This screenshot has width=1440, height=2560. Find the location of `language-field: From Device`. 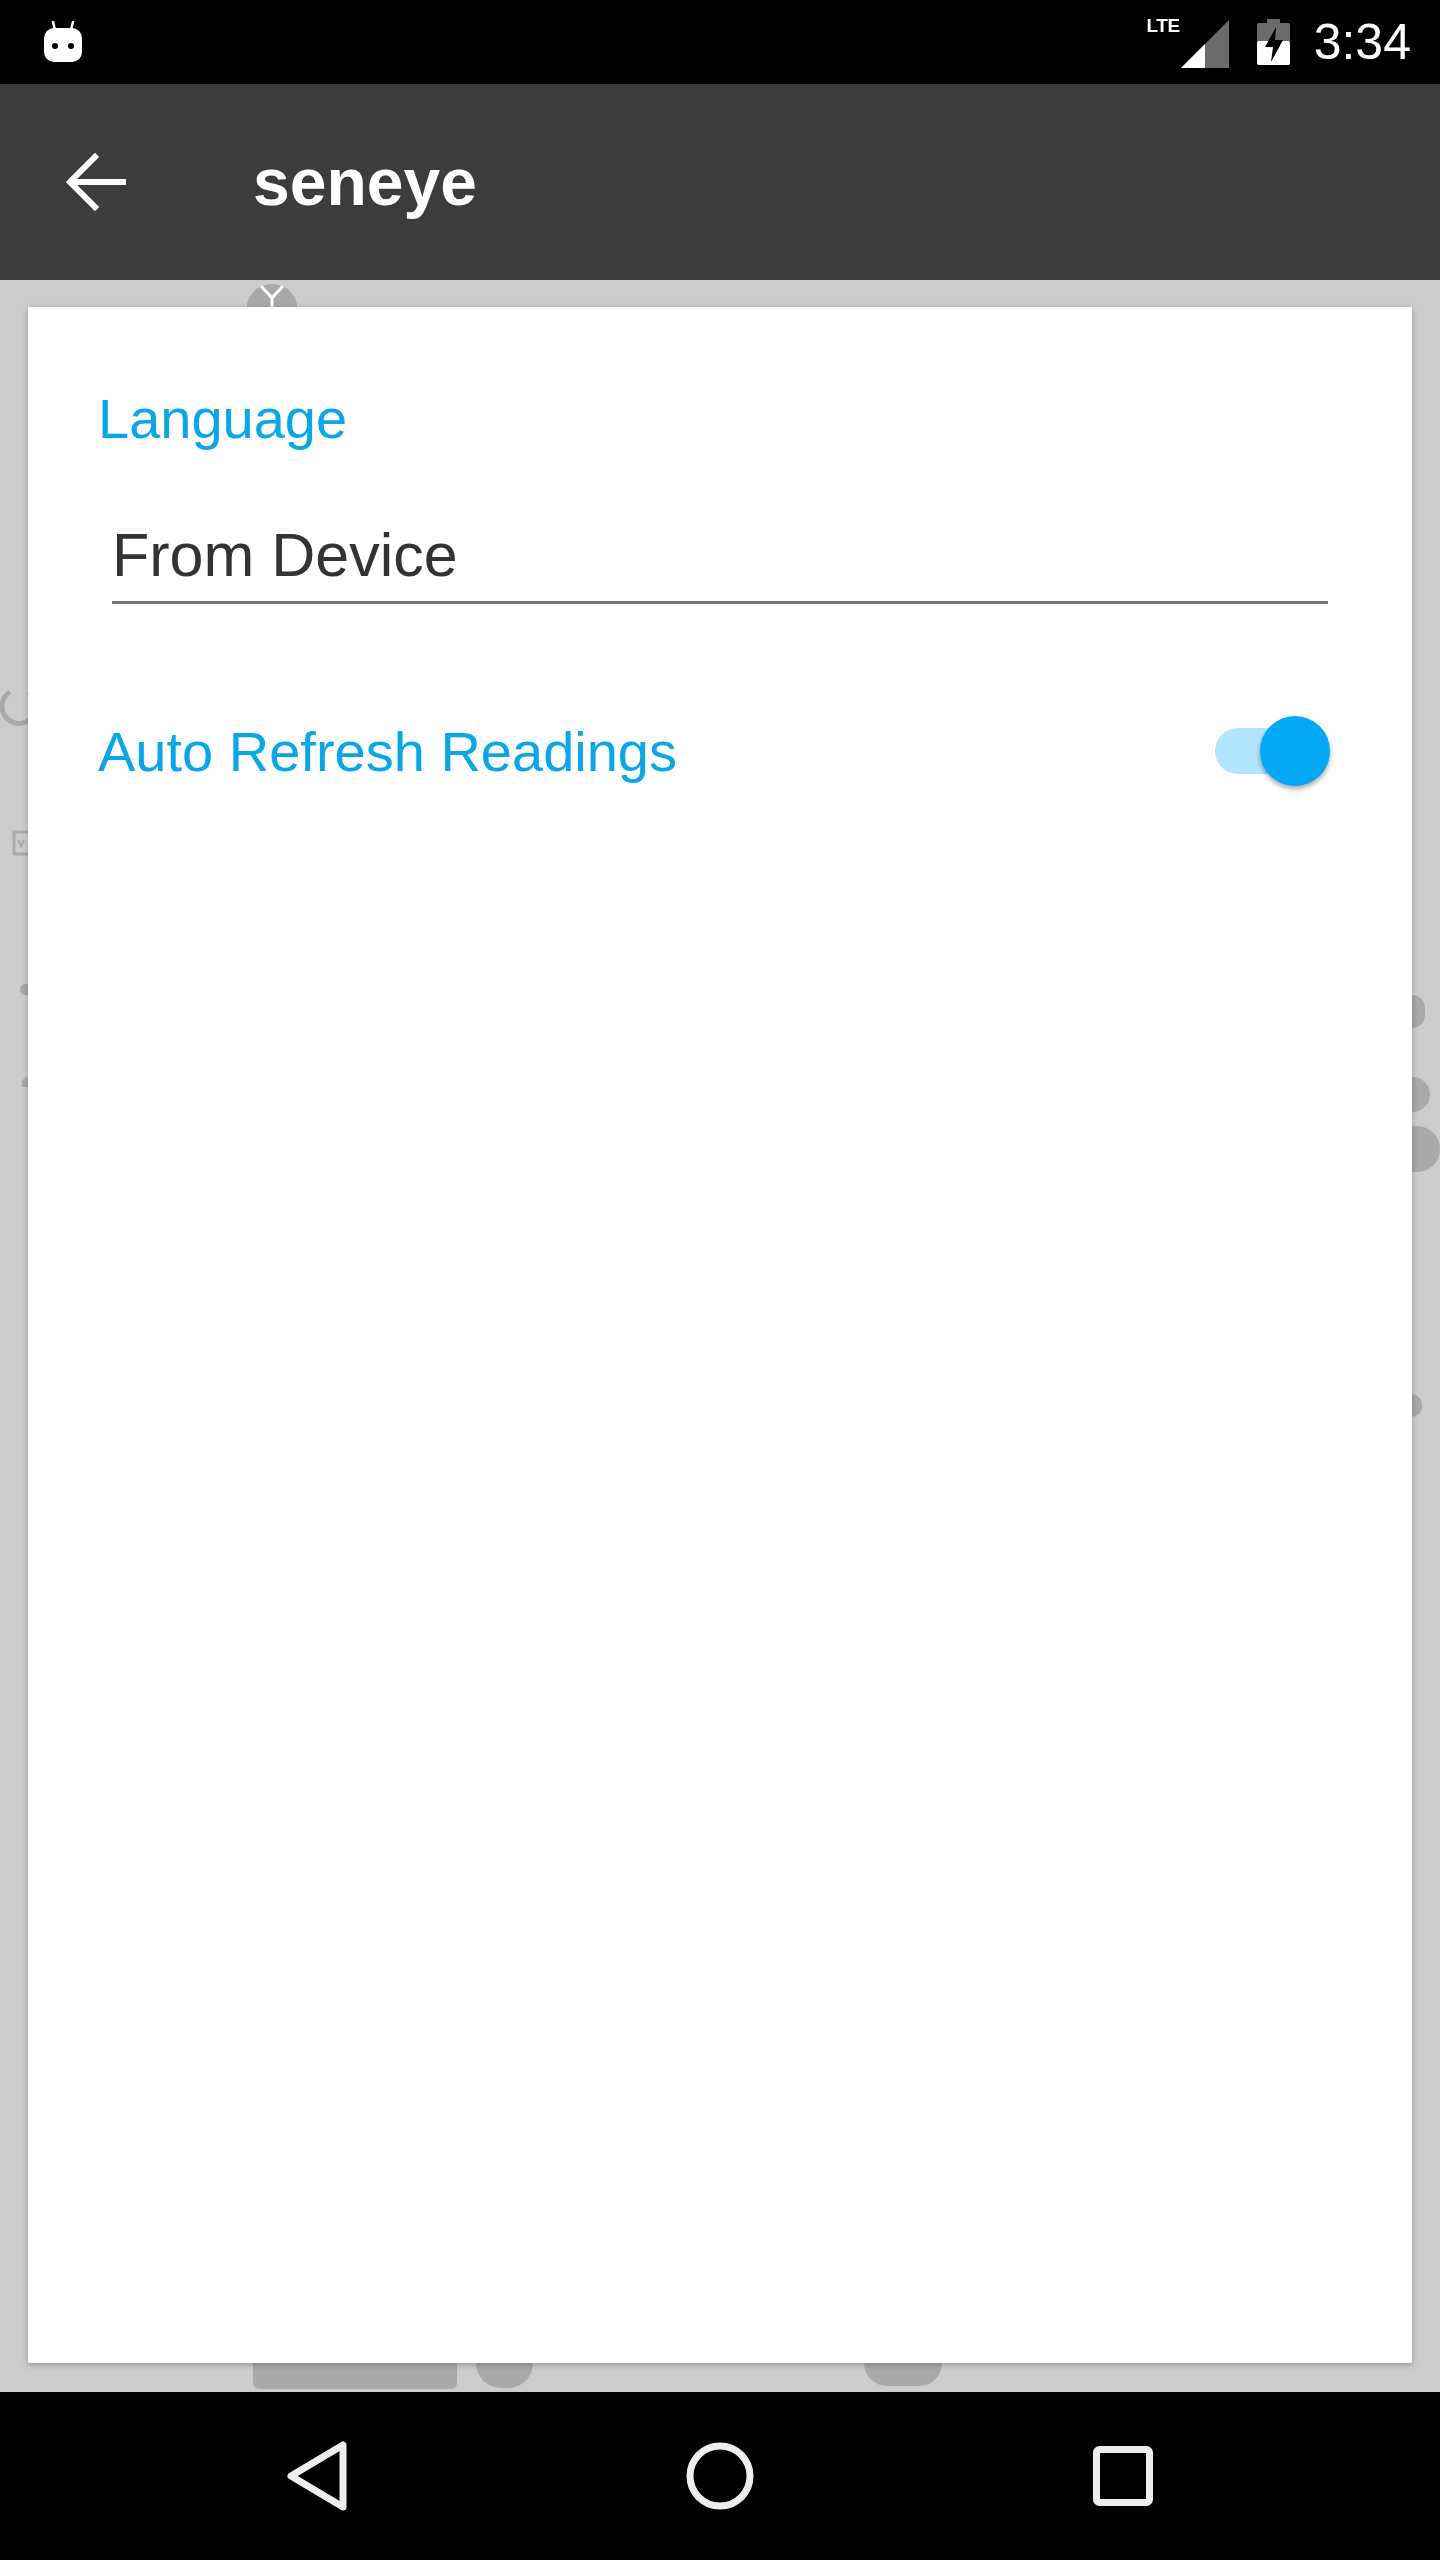

language-field: From Device is located at coordinates (720, 561).